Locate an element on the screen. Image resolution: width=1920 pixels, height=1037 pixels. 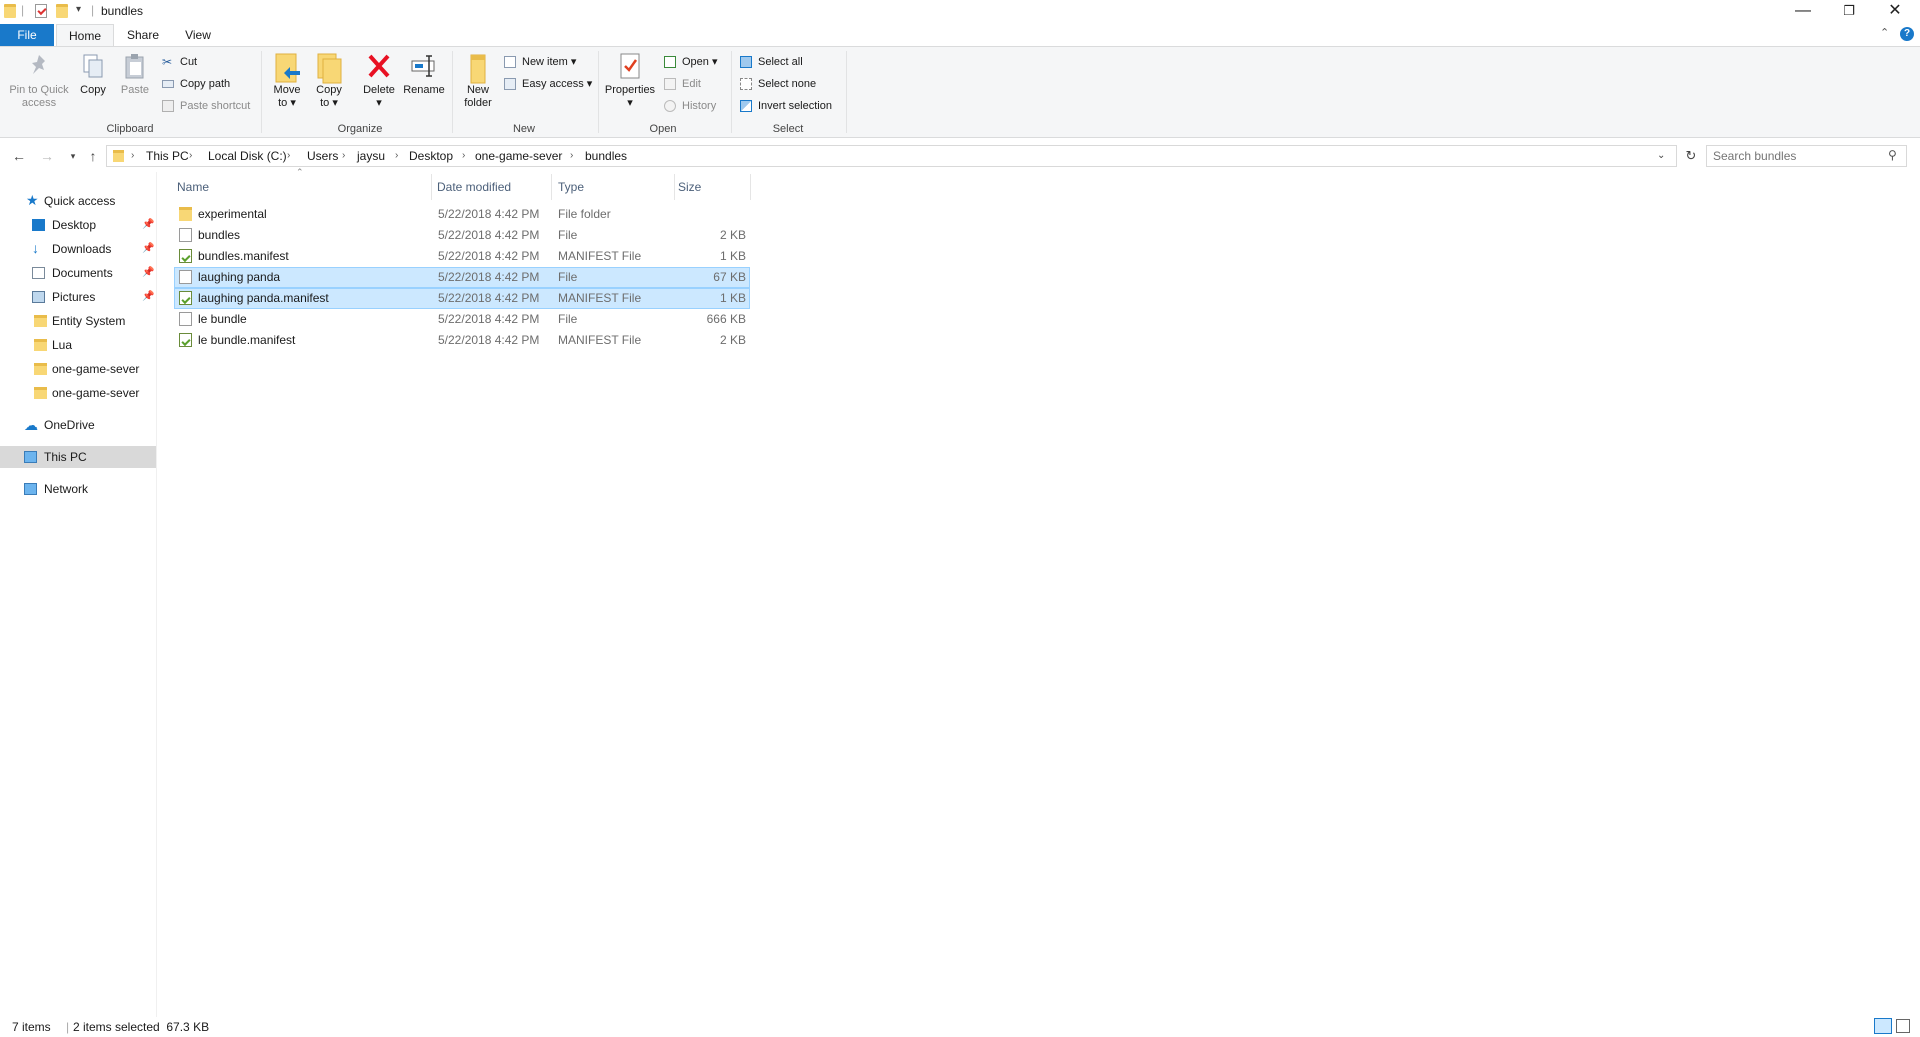
breadcrumb-bundles: bundles is located at coordinates (606, 156).